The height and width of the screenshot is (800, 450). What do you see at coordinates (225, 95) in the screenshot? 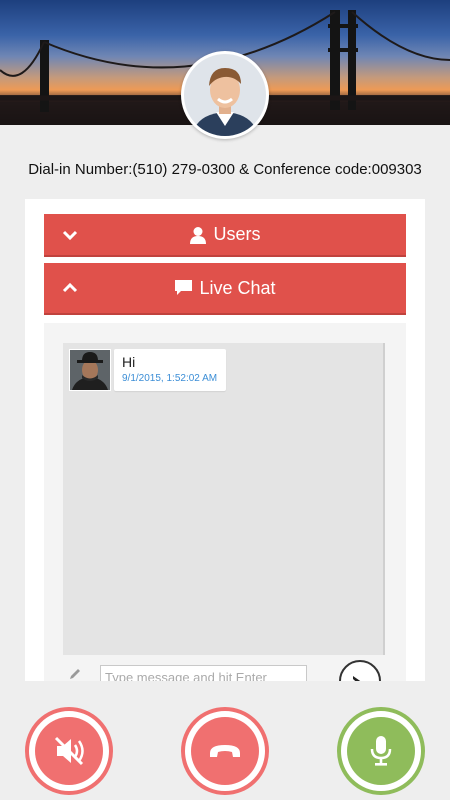
I see `user-avatar` at bounding box center [225, 95].